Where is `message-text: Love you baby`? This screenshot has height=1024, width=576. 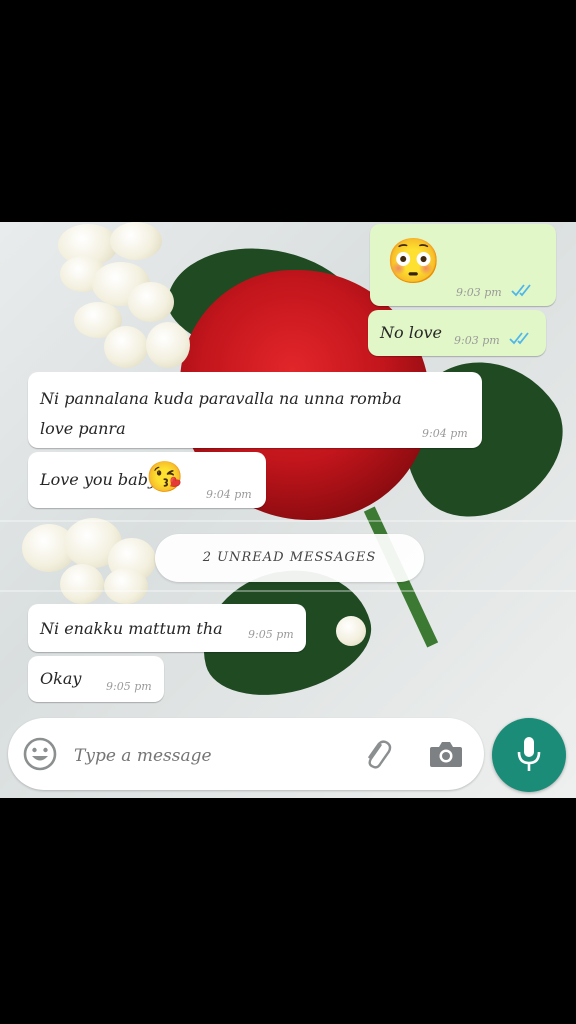
message-text: Love you baby is located at coordinates (98, 479).